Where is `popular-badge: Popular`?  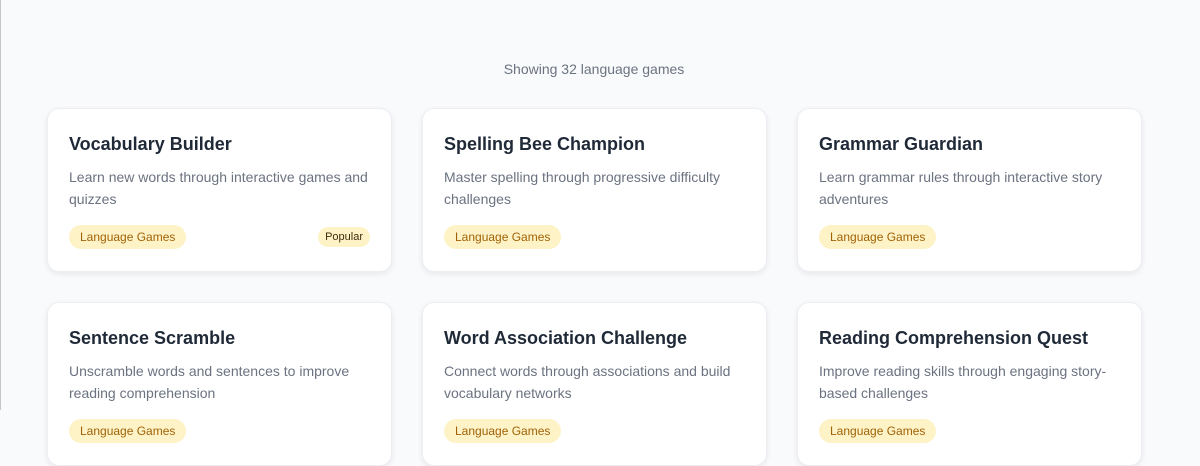 popular-badge: Popular is located at coordinates (344, 237).